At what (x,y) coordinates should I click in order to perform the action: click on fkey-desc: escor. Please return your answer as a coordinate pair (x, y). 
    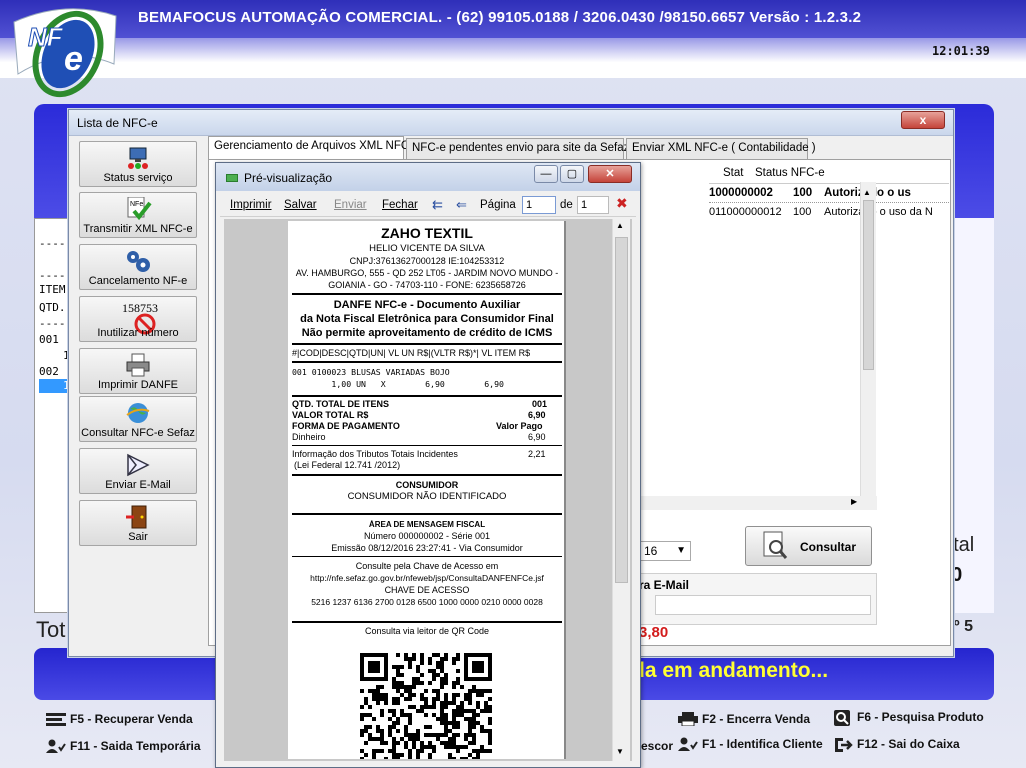
    Looking at the image, I should click on (657, 746).